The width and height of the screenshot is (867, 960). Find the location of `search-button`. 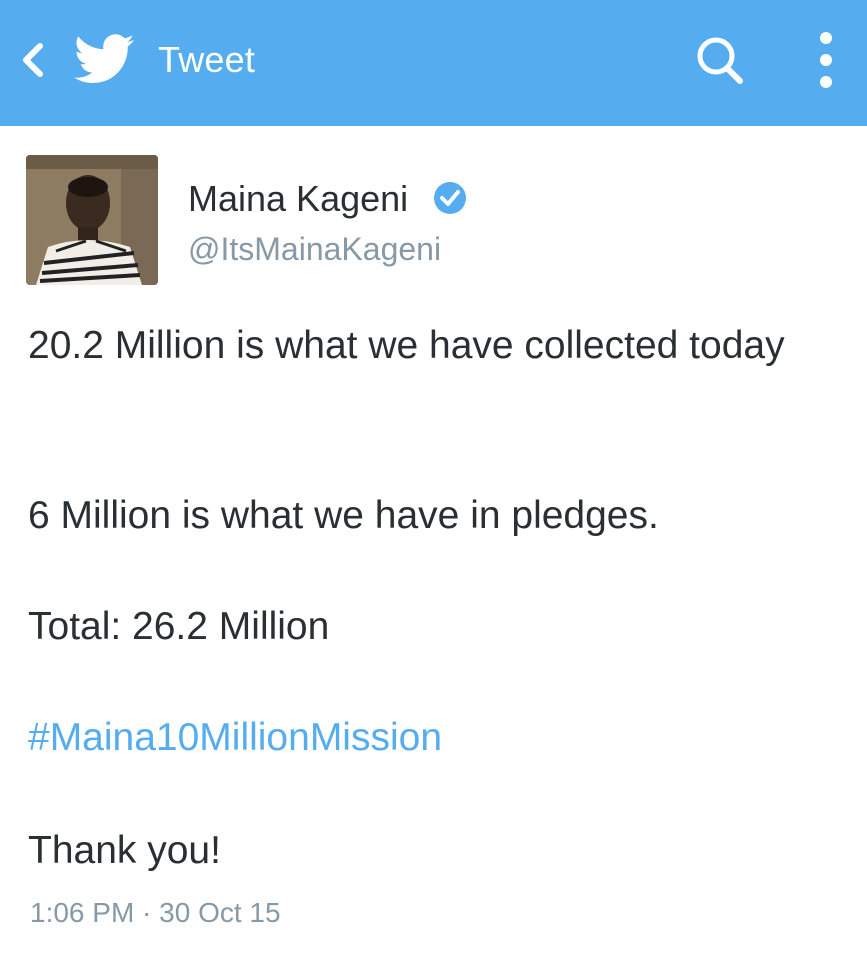

search-button is located at coordinates (720, 60).